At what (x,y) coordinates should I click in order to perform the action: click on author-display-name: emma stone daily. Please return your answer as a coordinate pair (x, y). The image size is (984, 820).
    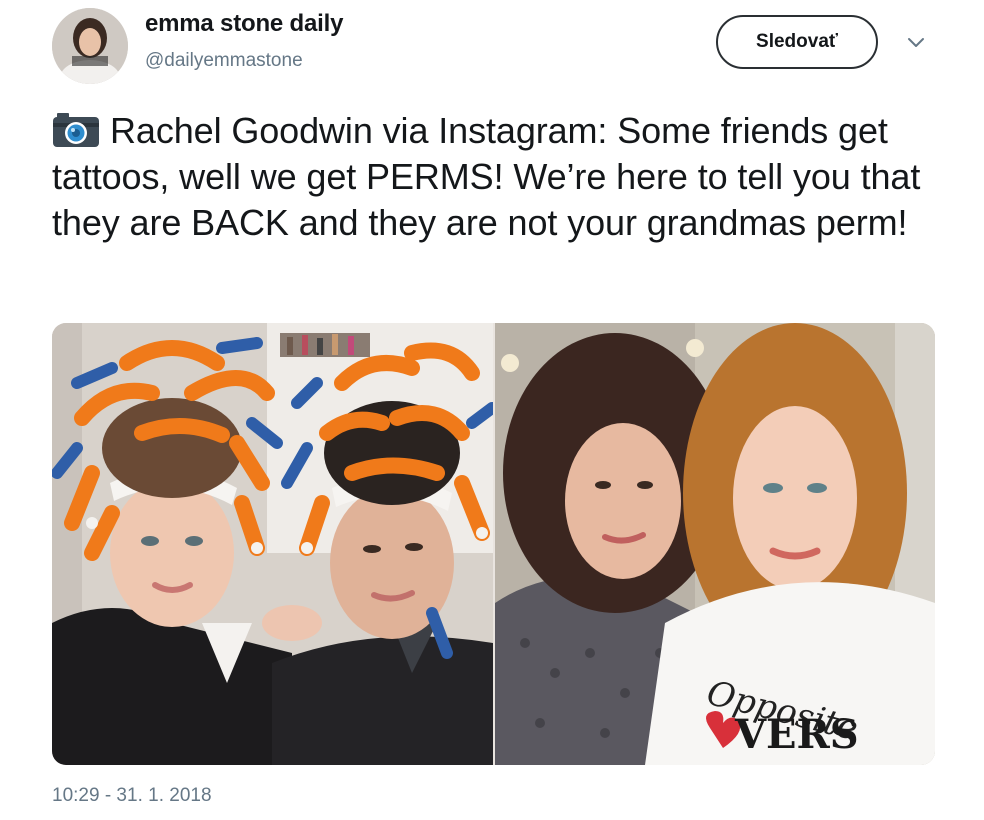
    Looking at the image, I should click on (244, 24).